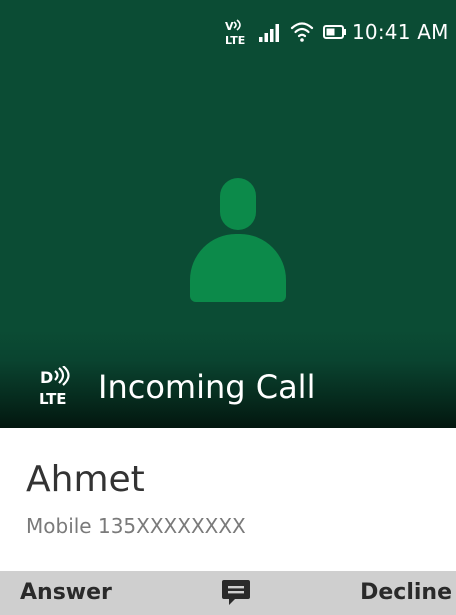  What do you see at coordinates (236, 593) in the screenshot?
I see `message-icon` at bounding box center [236, 593].